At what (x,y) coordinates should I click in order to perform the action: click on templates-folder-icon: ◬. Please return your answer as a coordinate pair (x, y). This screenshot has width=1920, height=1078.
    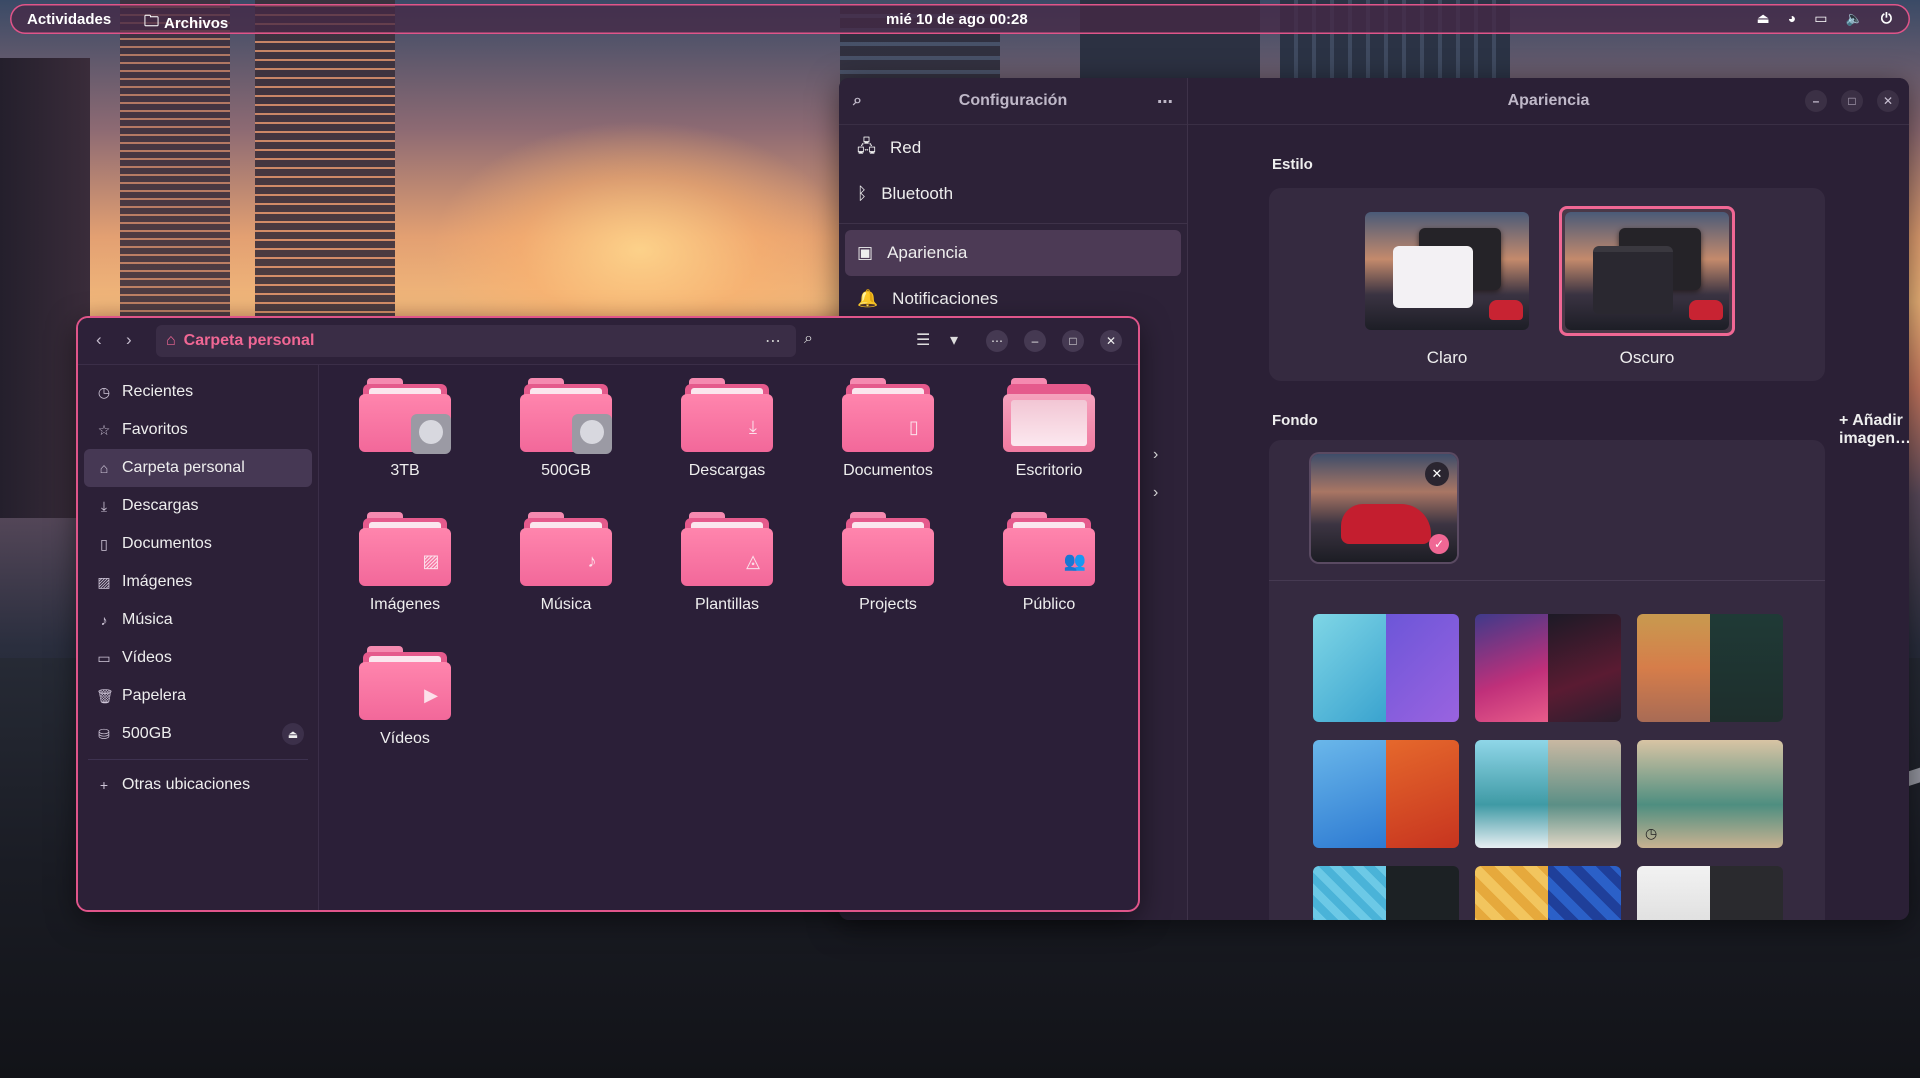
    Looking at the image, I should click on (727, 549).